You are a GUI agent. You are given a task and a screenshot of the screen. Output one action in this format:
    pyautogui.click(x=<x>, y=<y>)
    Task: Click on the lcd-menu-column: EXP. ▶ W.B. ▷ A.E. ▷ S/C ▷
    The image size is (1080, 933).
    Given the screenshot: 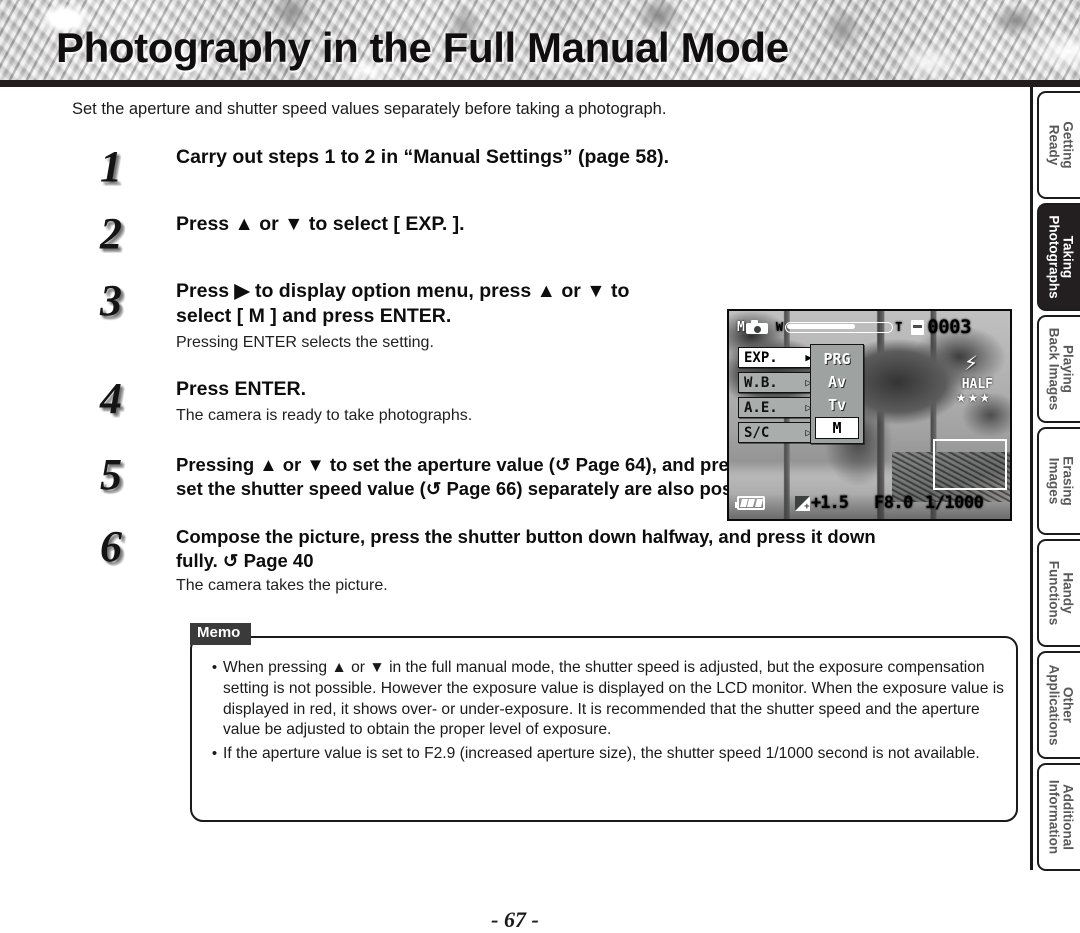 What is the action you would take?
    pyautogui.click(x=777, y=397)
    